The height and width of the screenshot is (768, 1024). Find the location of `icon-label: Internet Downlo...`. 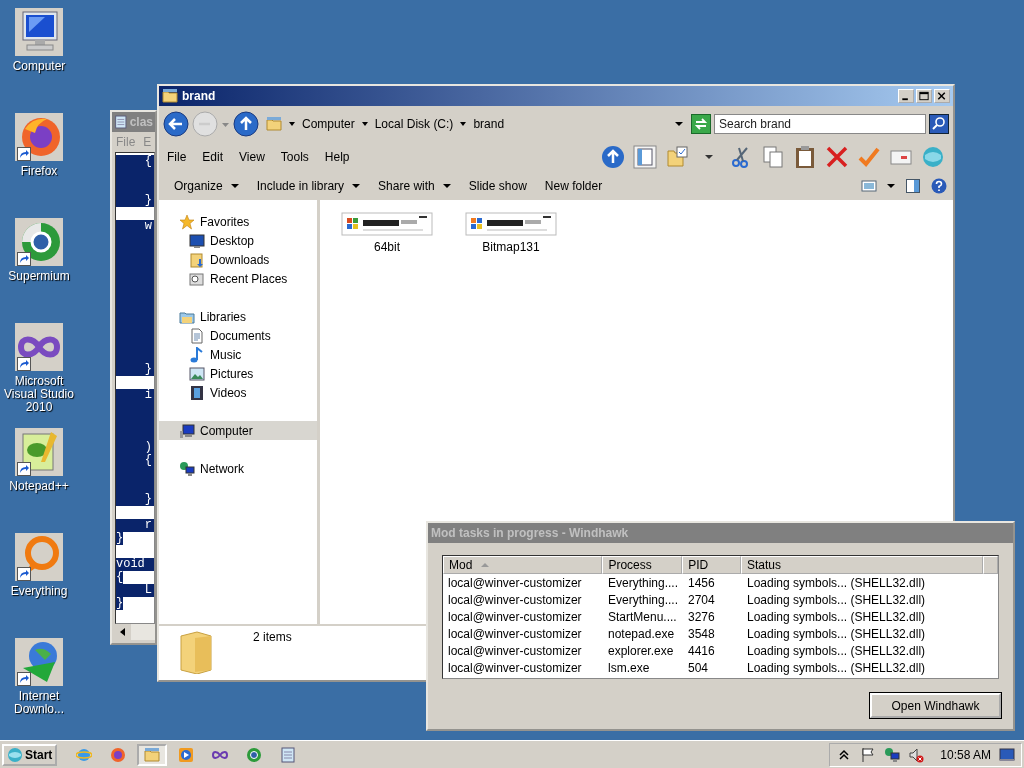

icon-label: Internet Downlo... is located at coordinates (39, 703).